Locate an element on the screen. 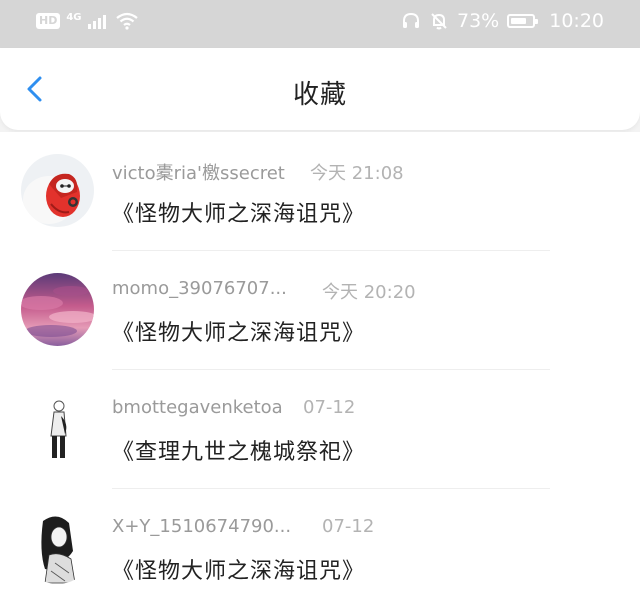 Image resolution: width=640 pixels, height=610 pixels. item-time: 今天 21:08 is located at coordinates (357, 173).